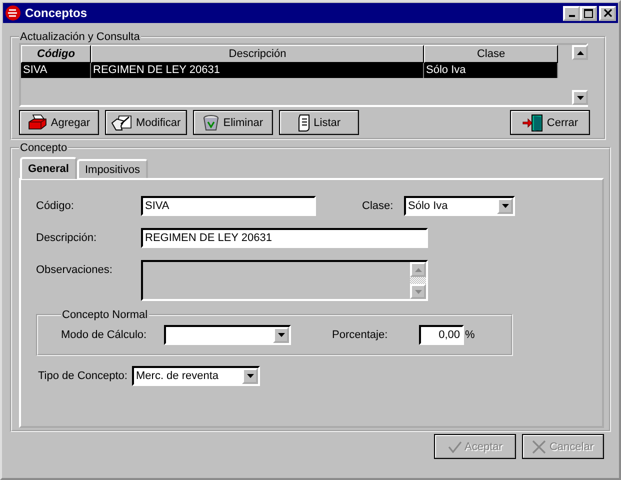 Image resolution: width=621 pixels, height=480 pixels. Describe the element at coordinates (571, 13) in the screenshot. I see `minimize-button` at that location.